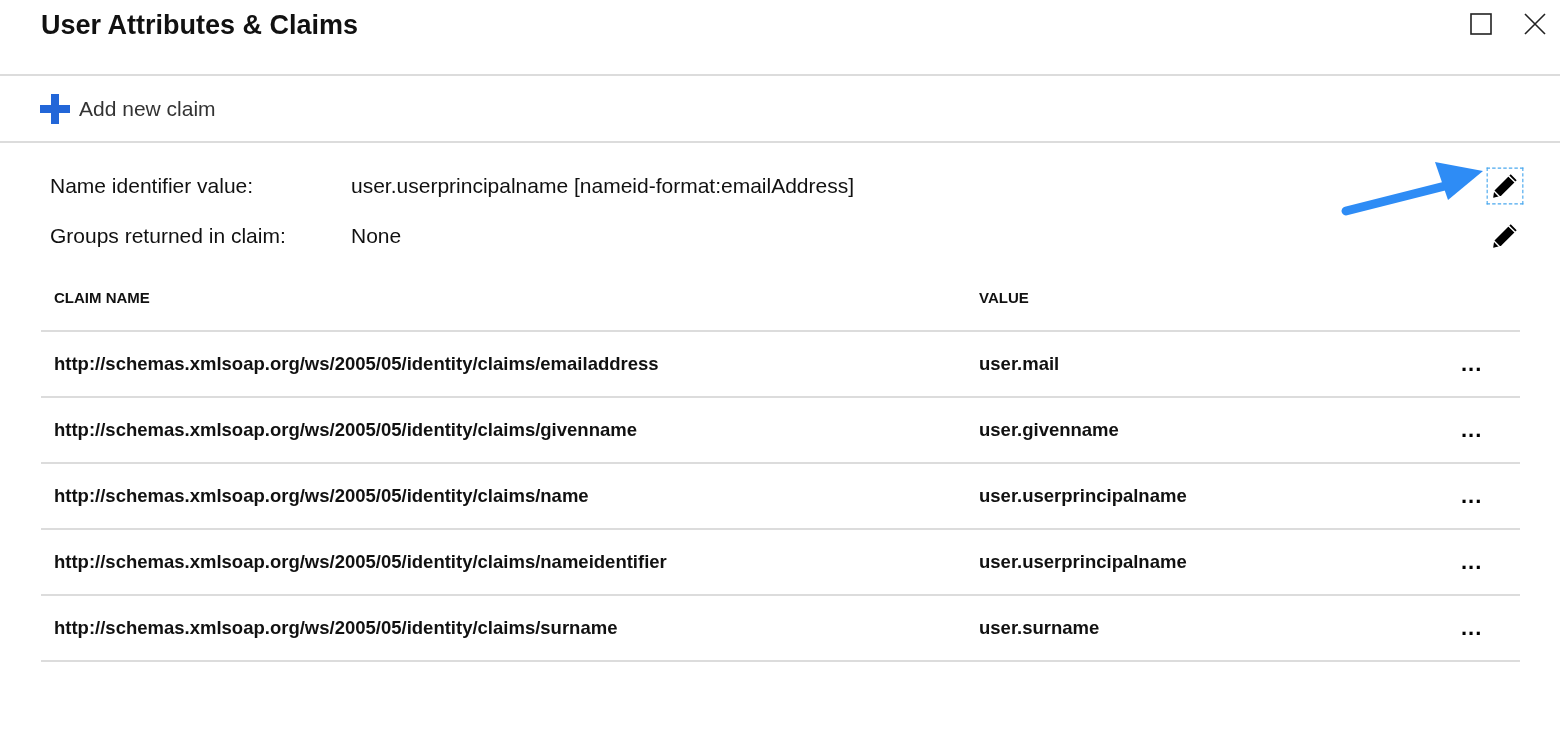  Describe the element at coordinates (1481, 24) in the screenshot. I see `maximize-icon` at that location.